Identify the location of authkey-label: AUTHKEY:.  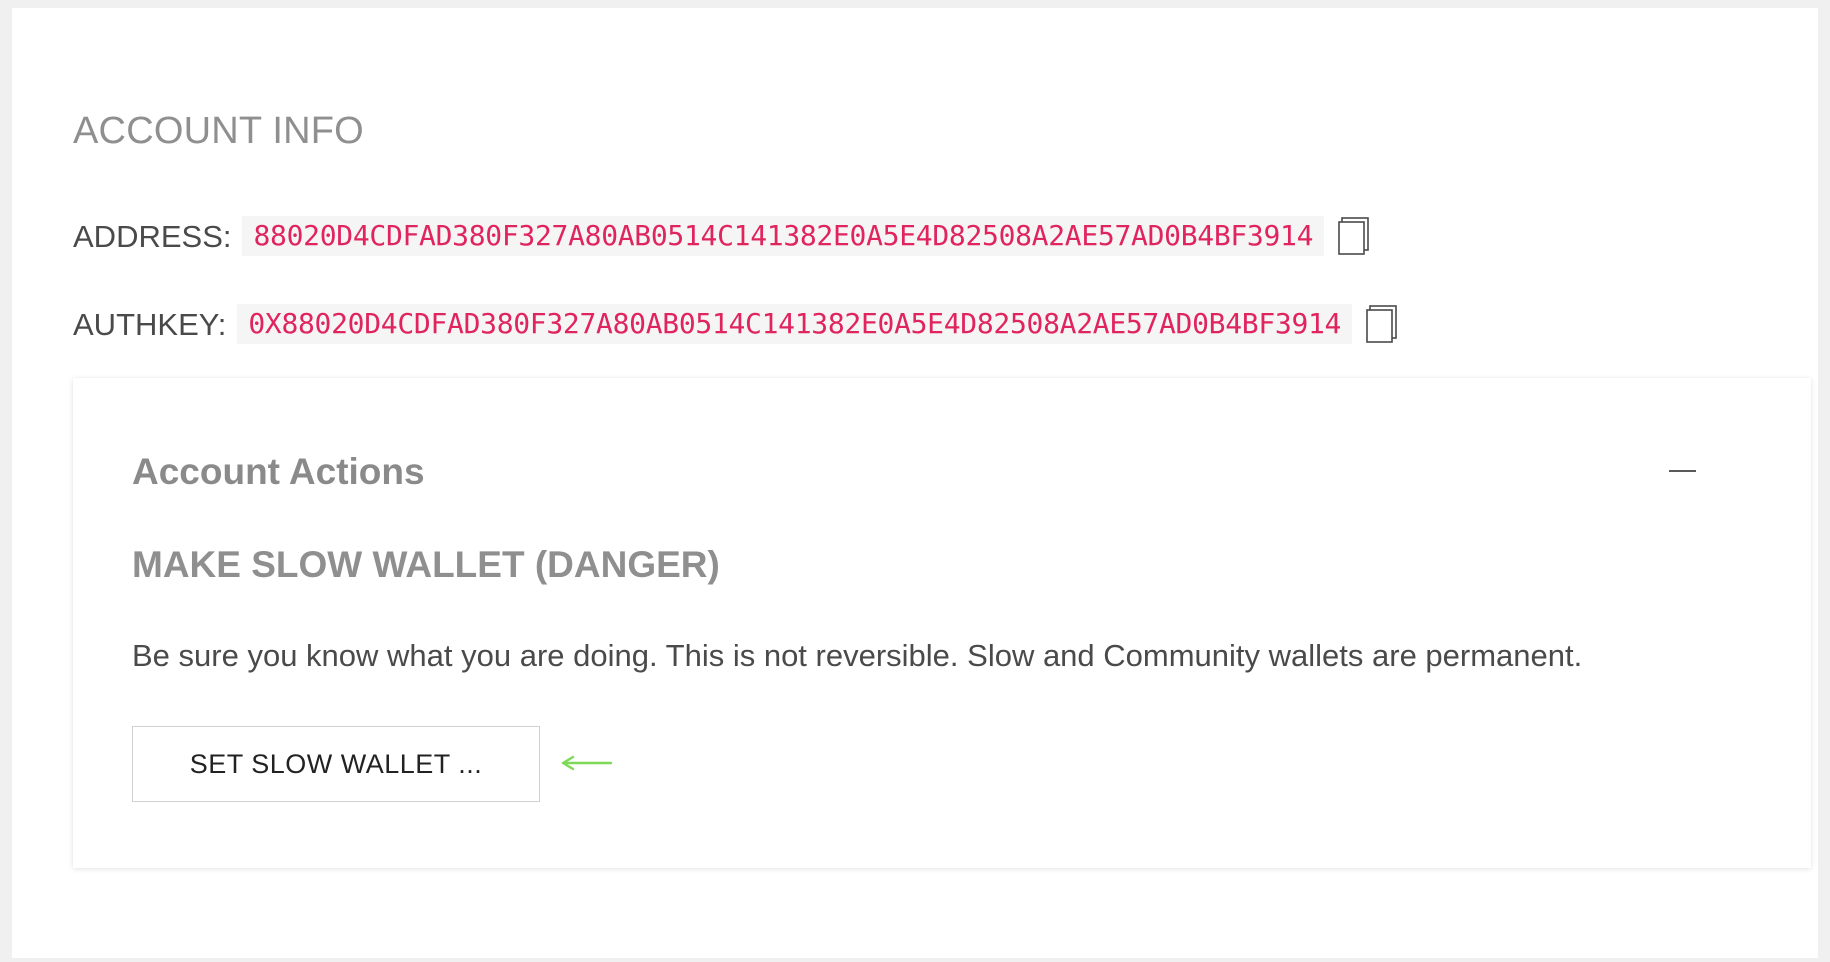
(150, 324).